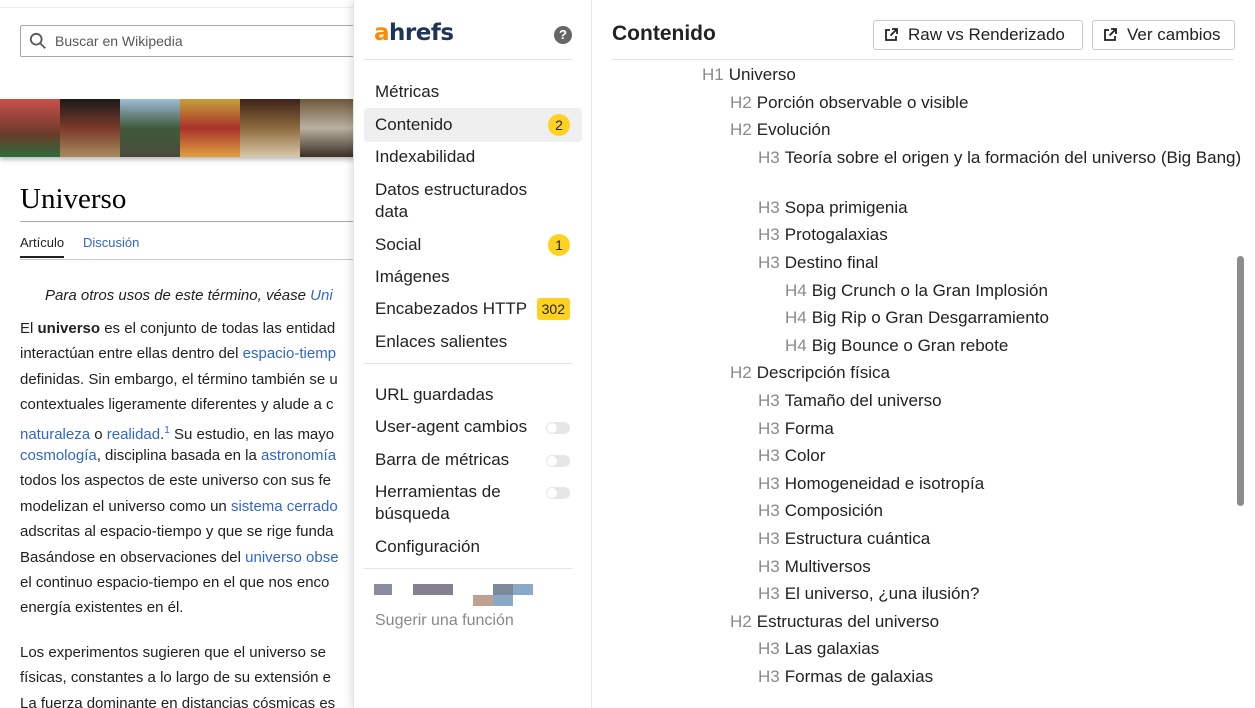 The image size is (1255, 708). Describe the element at coordinates (58, 455) in the screenshot. I see `article-link: cosmología` at that location.